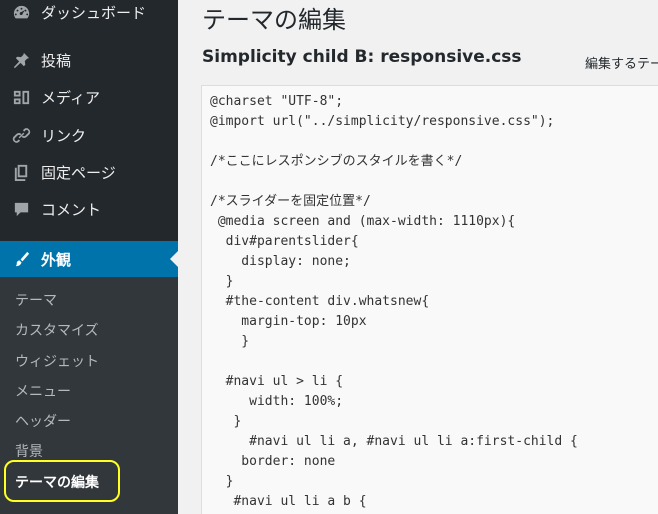  What do you see at coordinates (43, 391) in the screenshot?
I see `submenu-menus: メニュー` at bounding box center [43, 391].